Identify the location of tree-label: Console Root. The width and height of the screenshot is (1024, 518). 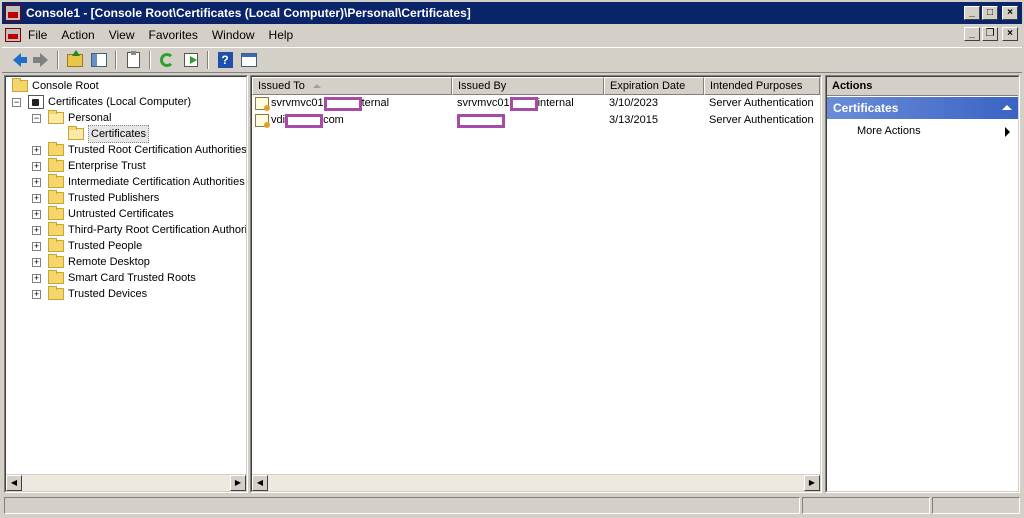
(65, 86).